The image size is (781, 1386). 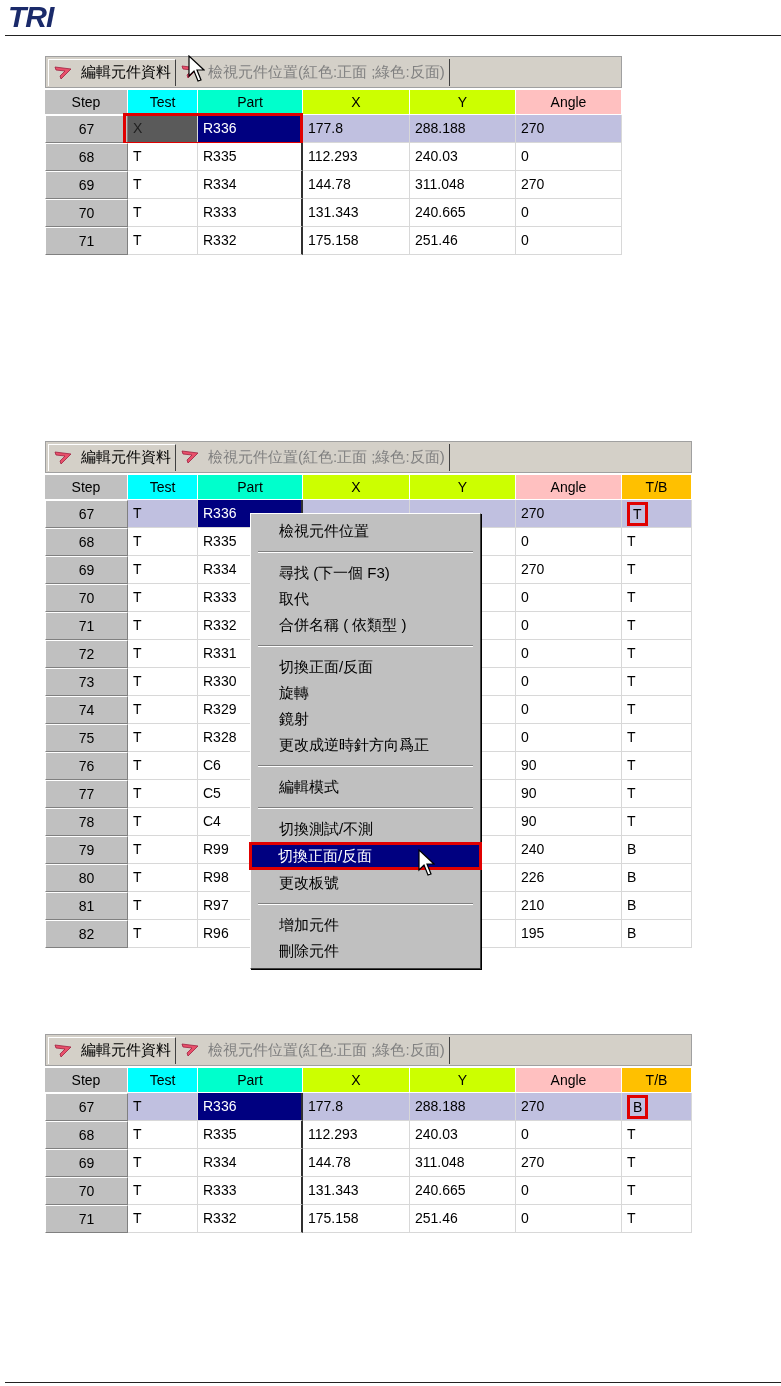 I want to click on highlight-frame: B, so click(x=638, y=1106).